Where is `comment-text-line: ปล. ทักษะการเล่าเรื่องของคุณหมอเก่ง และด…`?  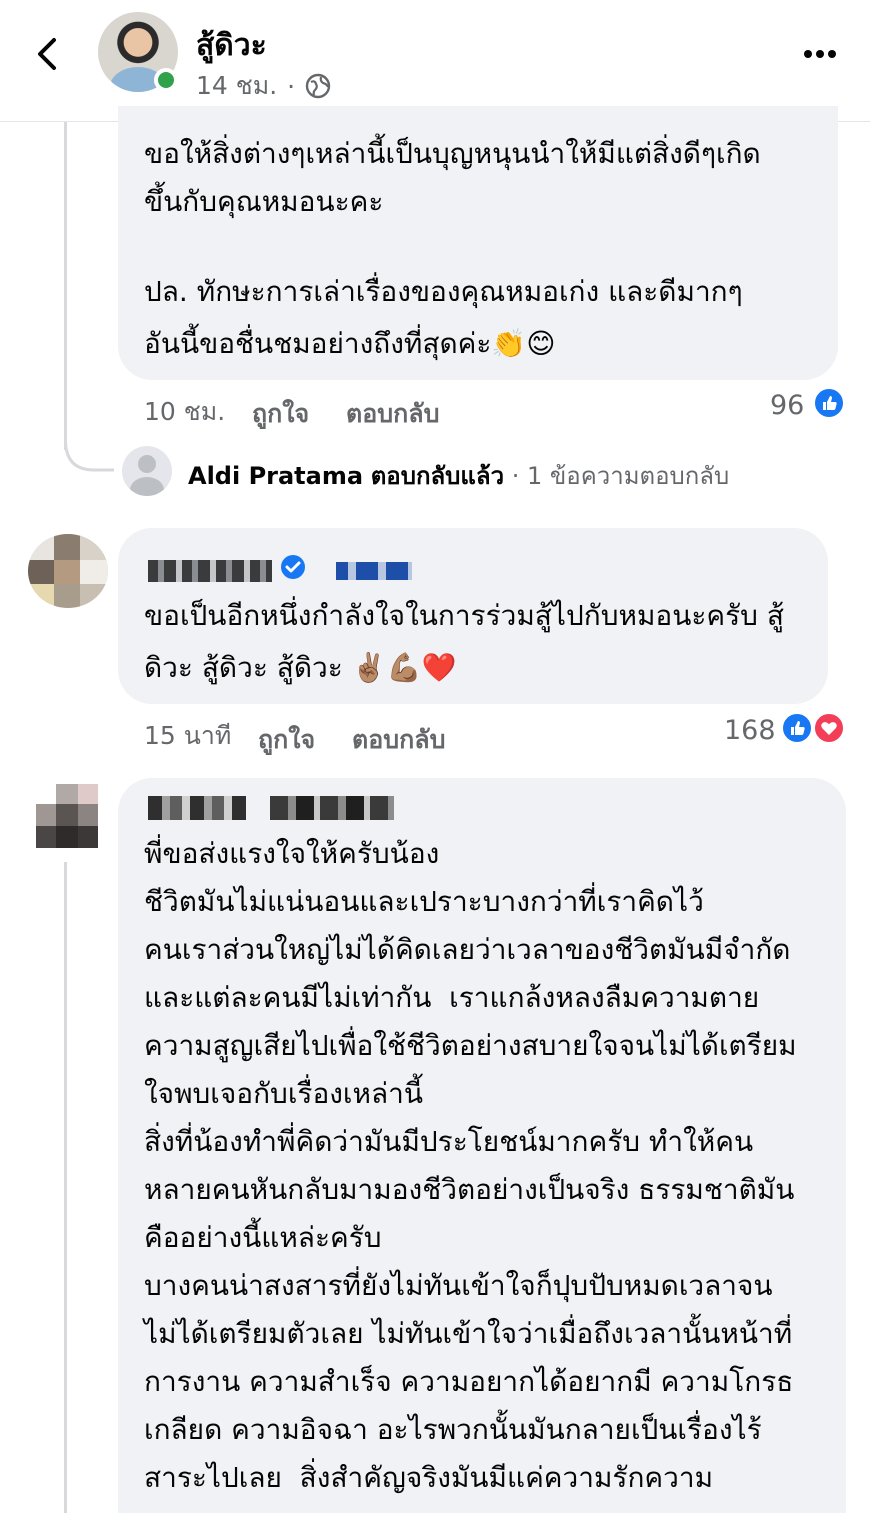 comment-text-line: ปล. ทักษะการเล่าเรื่องของคุณหมอเก่ง และด… is located at coordinates (443, 291).